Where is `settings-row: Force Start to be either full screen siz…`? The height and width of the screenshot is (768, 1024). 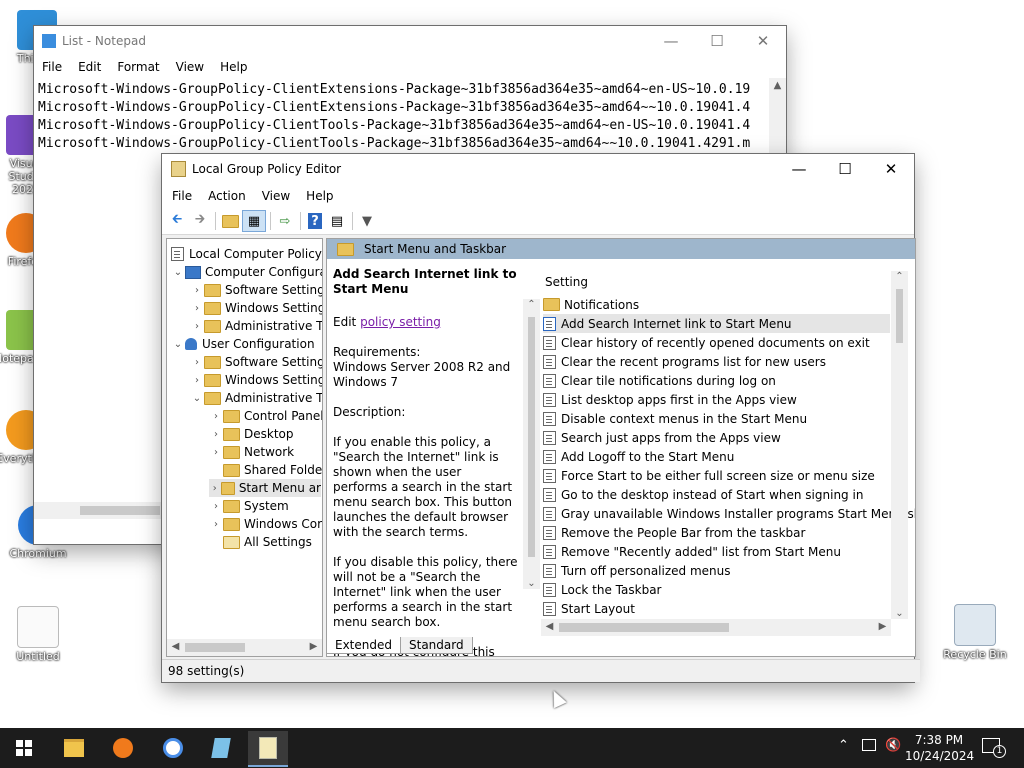
settings-row: Force Start to be either full screen siz… is located at coordinates (709, 475).